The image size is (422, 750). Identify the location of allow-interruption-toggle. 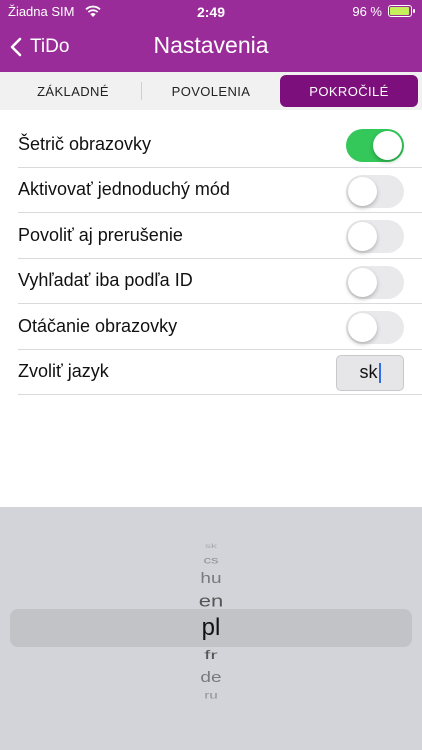
(375, 236).